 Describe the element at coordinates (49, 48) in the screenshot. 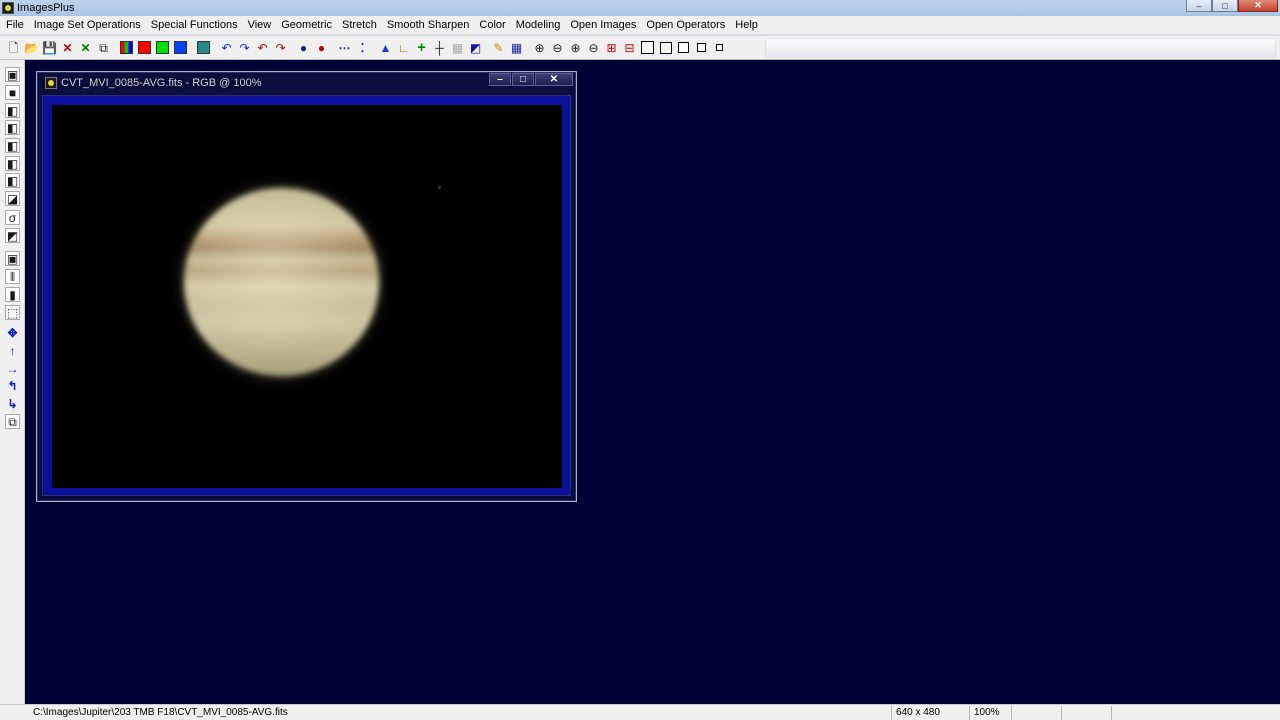

I see `save-icon: 💾` at that location.